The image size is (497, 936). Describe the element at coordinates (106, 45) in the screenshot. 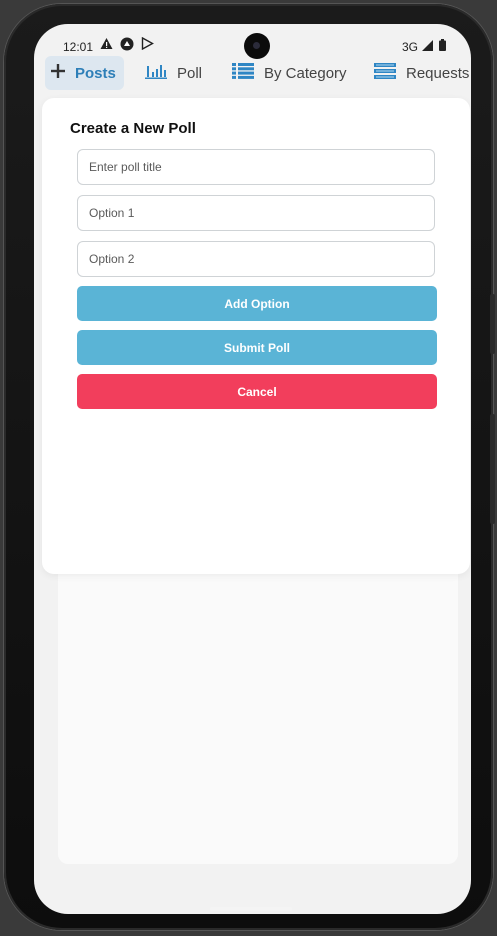

I see `warning-icon` at that location.